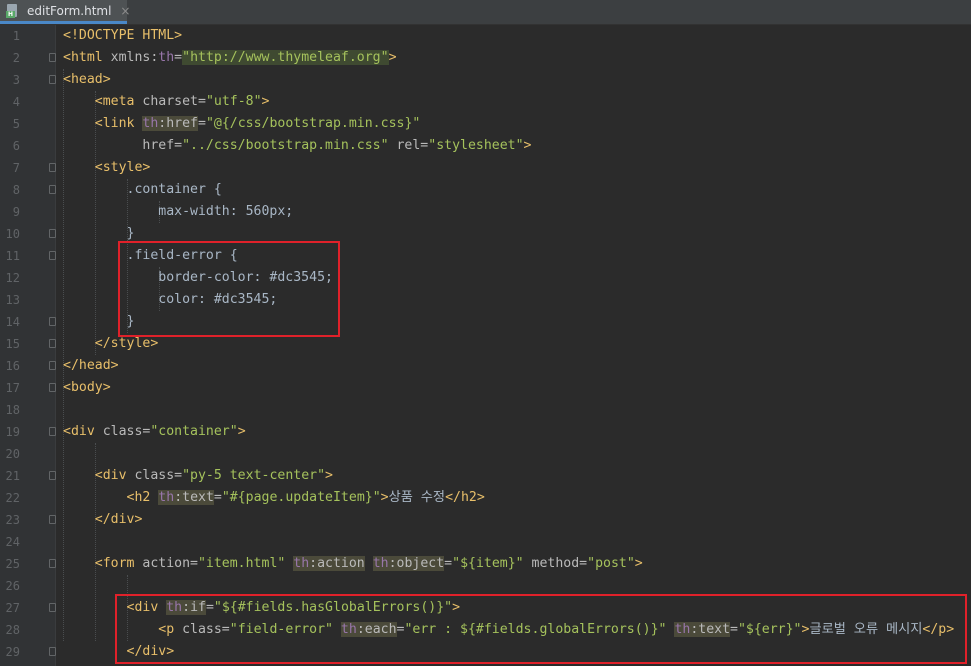 This screenshot has height=666, width=971. I want to click on code-line: 21 <div class="py-5 text-center">, so click(485, 476).